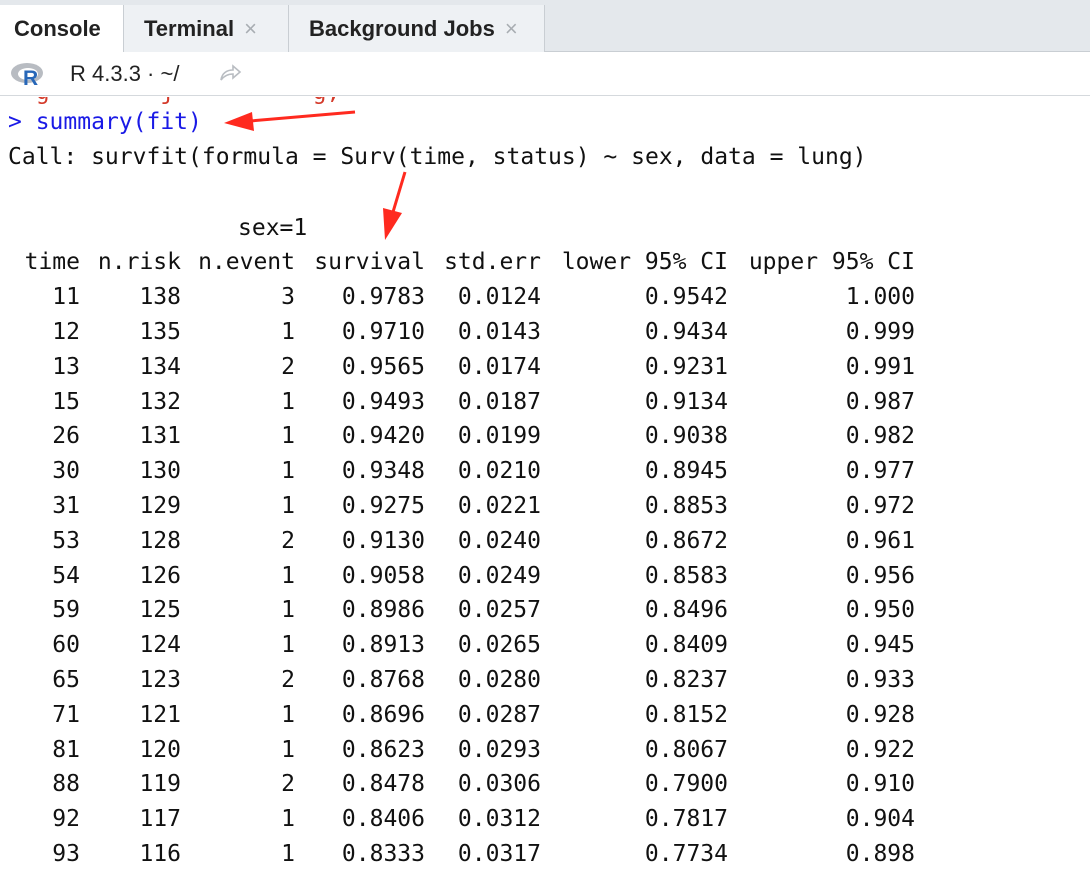 The width and height of the screenshot is (1090, 872). Describe the element at coordinates (880, 679) in the screenshot. I see `cell-upper-ci: 0.933` at that location.